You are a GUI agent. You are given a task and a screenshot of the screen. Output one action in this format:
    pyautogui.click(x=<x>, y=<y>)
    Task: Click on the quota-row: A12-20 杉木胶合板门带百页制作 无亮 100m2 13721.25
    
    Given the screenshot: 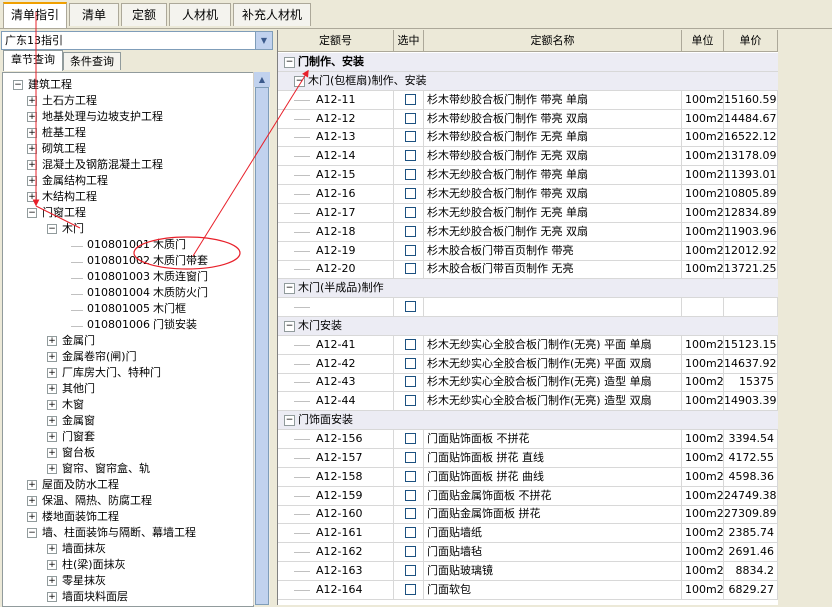 What is the action you would take?
    pyautogui.click(x=528, y=270)
    